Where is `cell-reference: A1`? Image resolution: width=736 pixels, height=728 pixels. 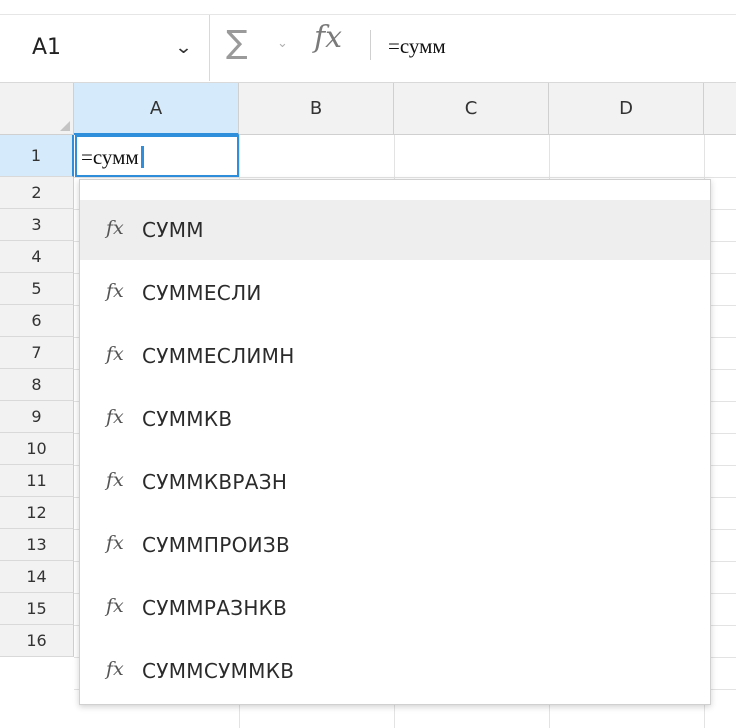
cell-reference: A1 is located at coordinates (47, 47).